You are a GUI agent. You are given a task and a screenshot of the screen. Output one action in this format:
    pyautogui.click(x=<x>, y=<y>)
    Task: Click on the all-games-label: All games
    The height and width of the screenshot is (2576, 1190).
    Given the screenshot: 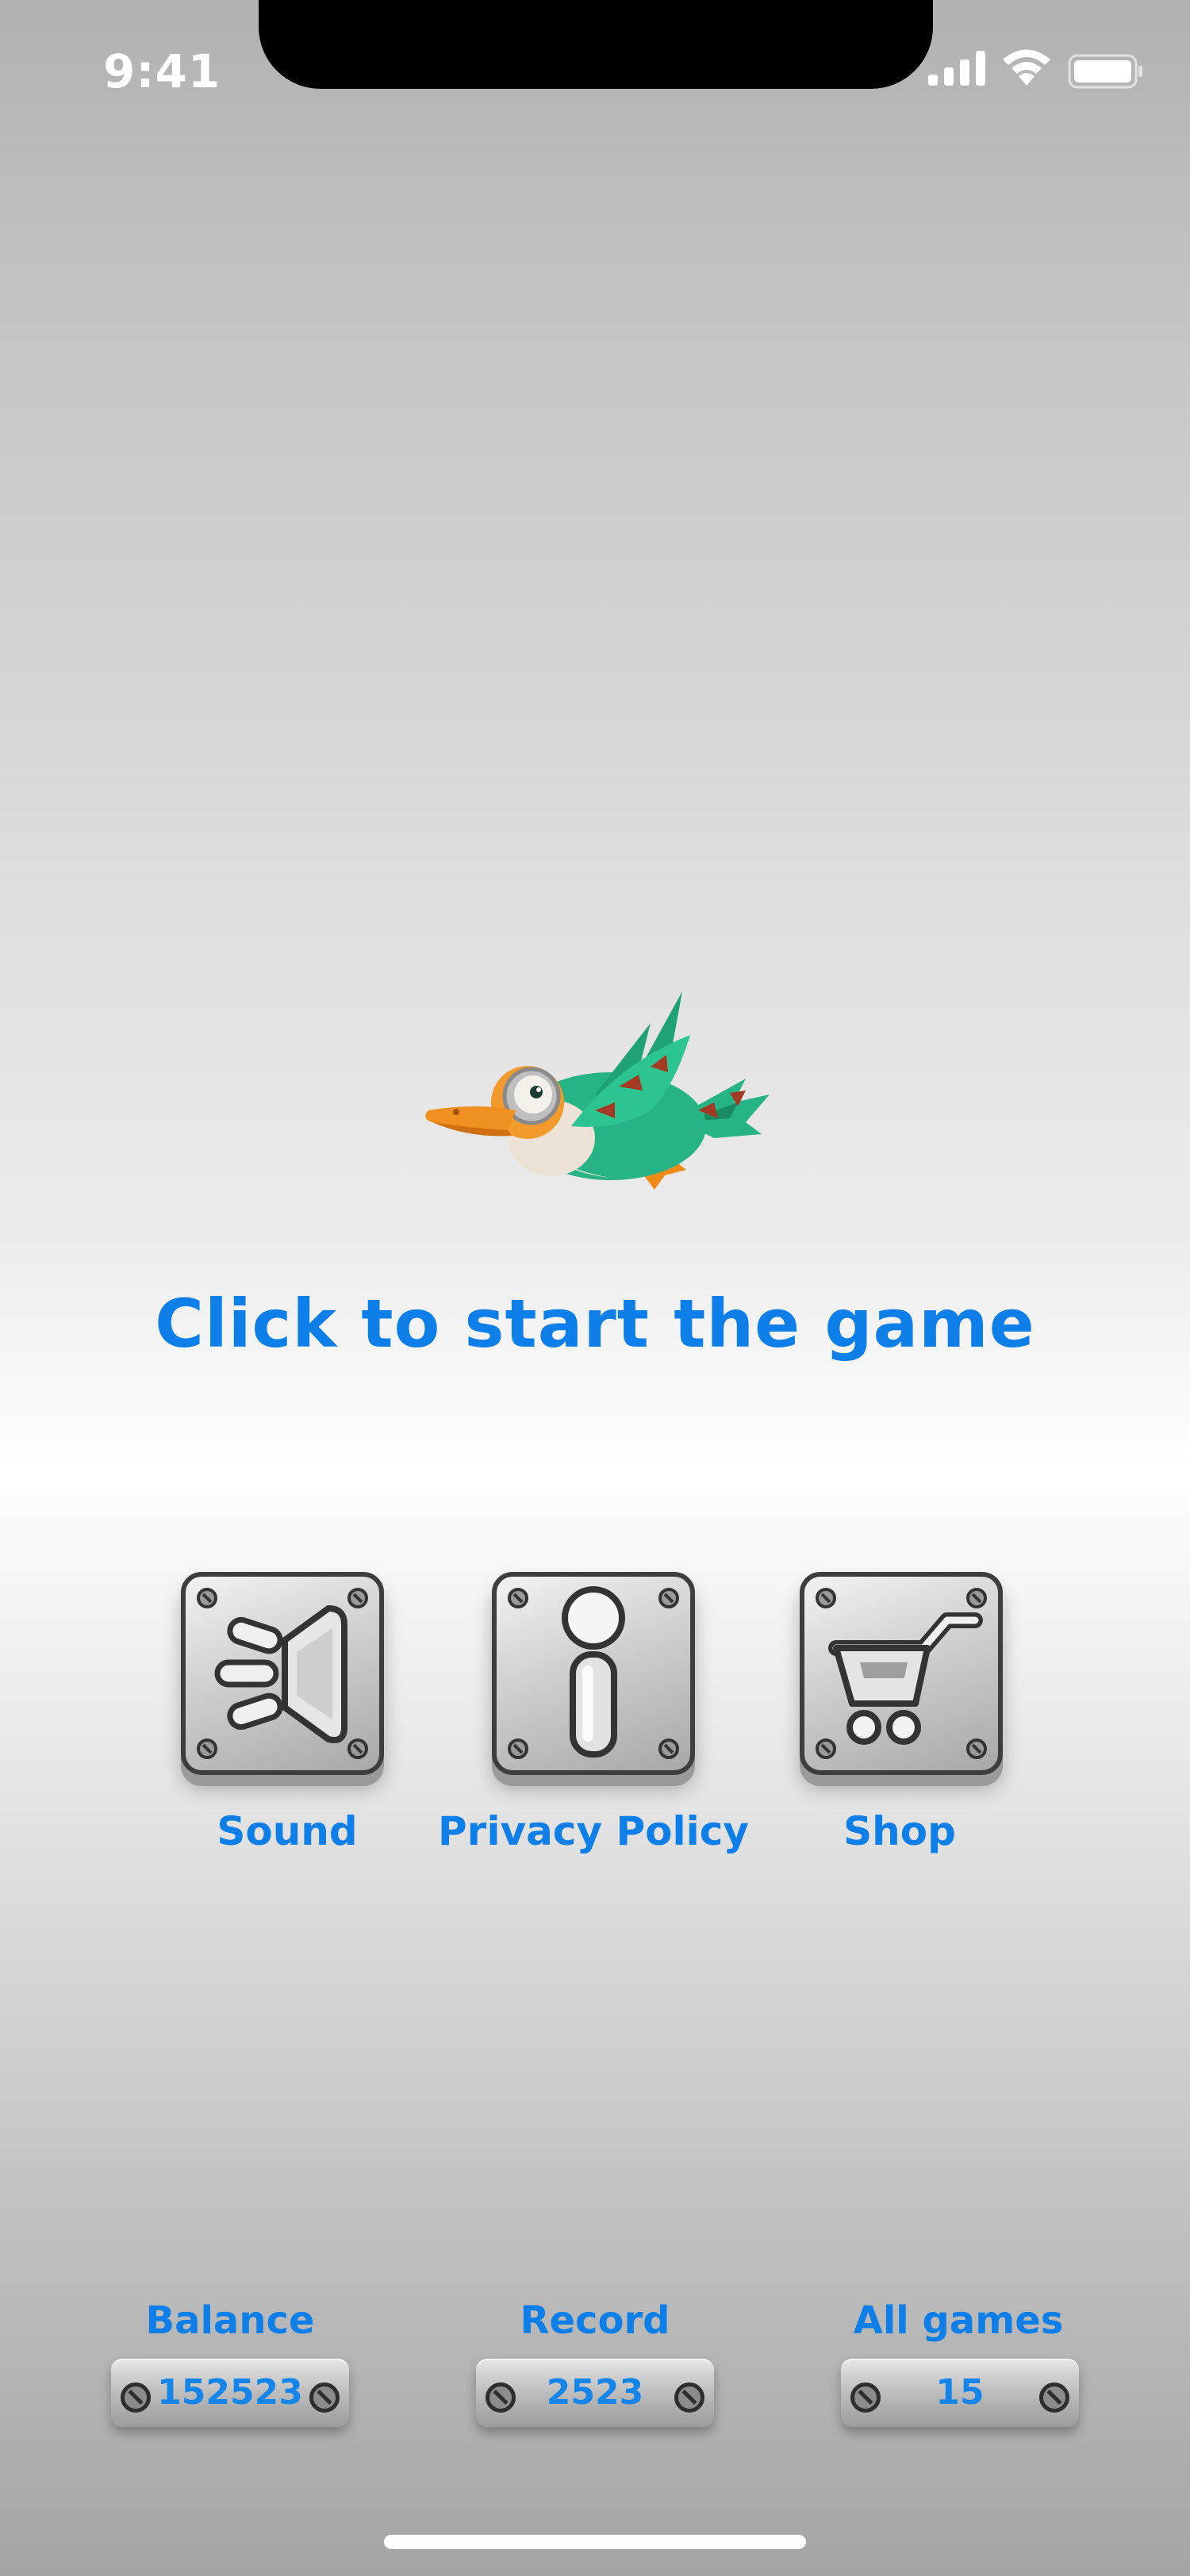 What is the action you would take?
    pyautogui.click(x=958, y=2320)
    